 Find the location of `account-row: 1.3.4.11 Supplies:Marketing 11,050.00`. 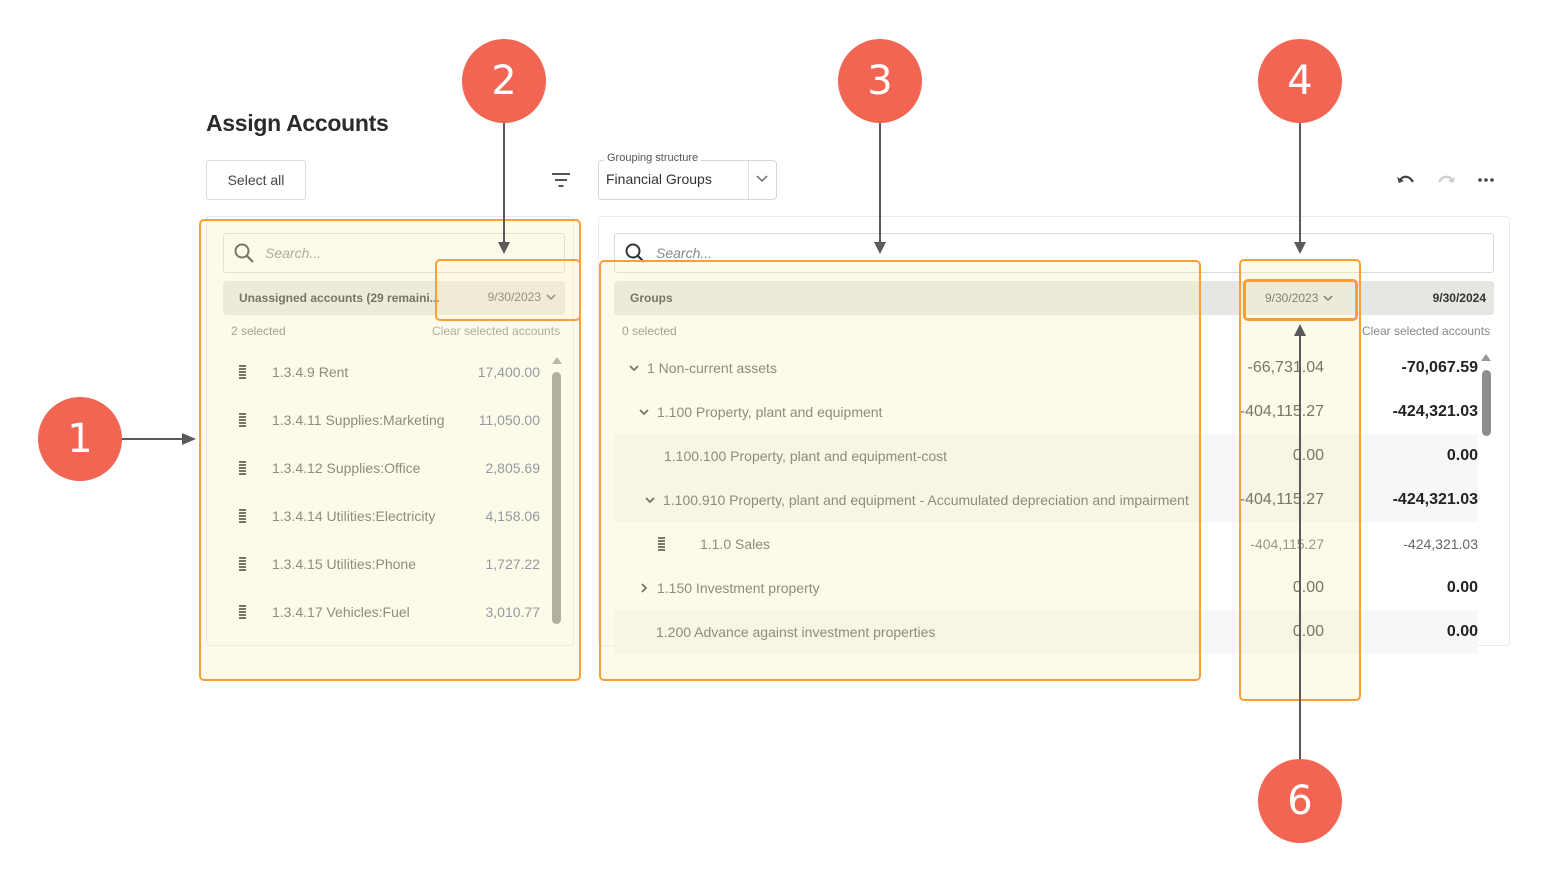

account-row: 1.3.4.11 Supplies:Marketing 11,050.00 is located at coordinates (385, 420).